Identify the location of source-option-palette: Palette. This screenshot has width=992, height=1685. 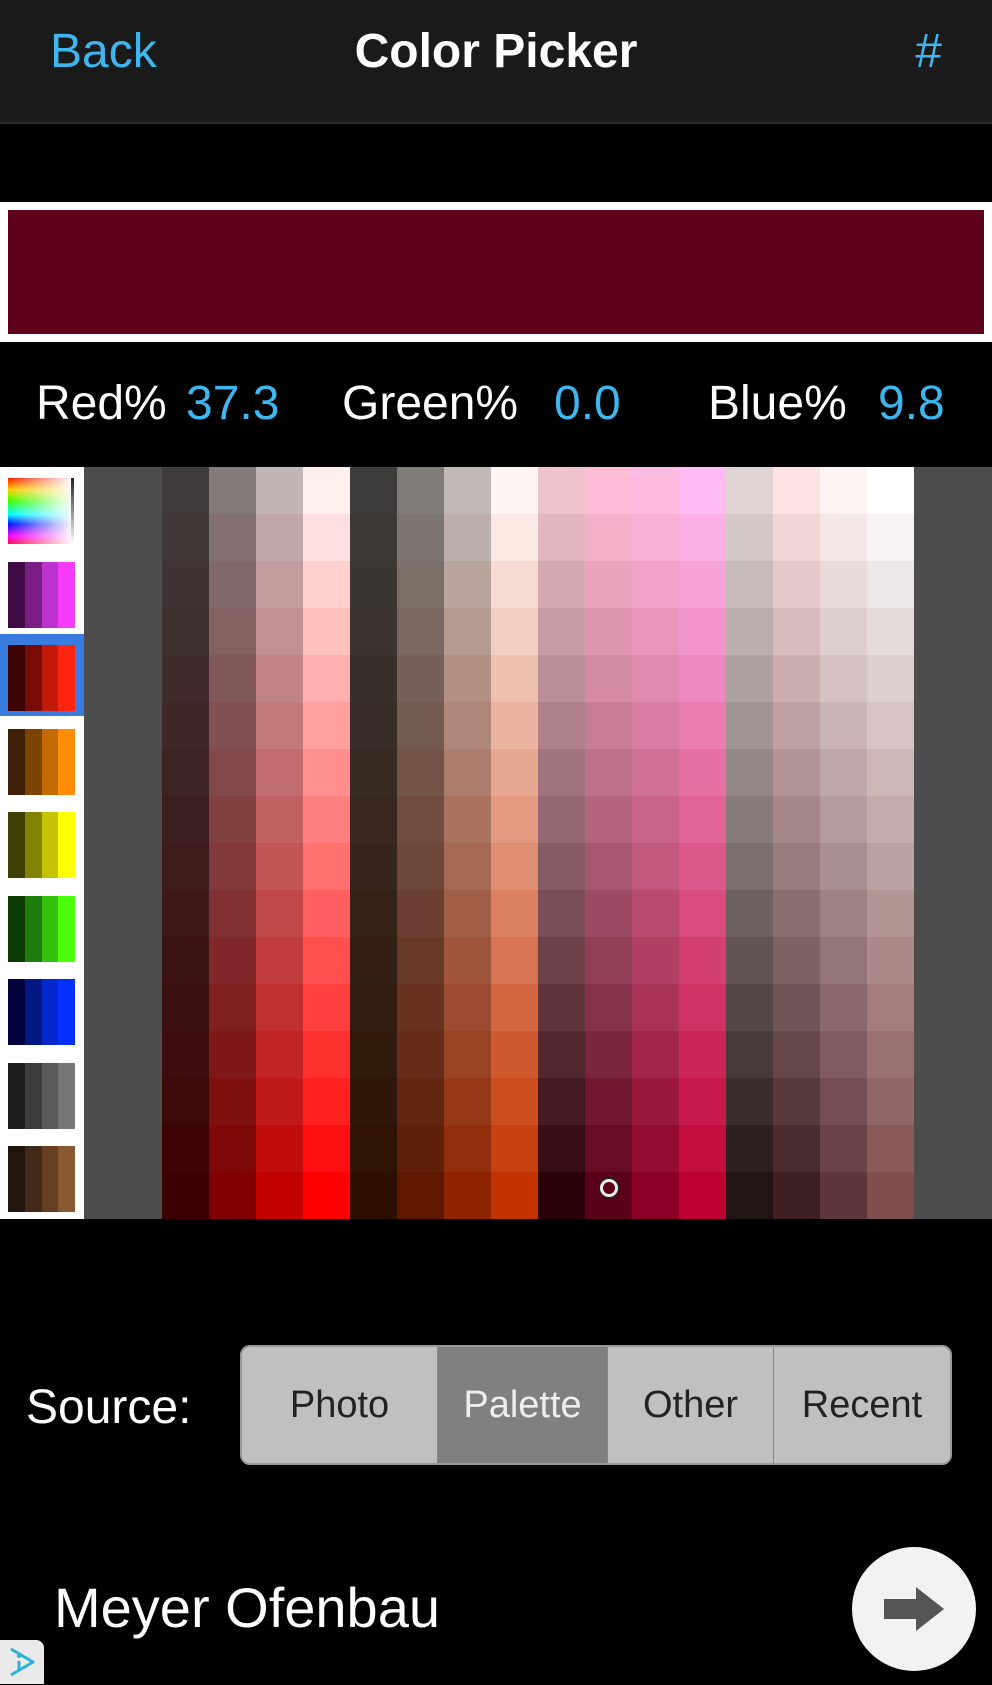
(522, 1405).